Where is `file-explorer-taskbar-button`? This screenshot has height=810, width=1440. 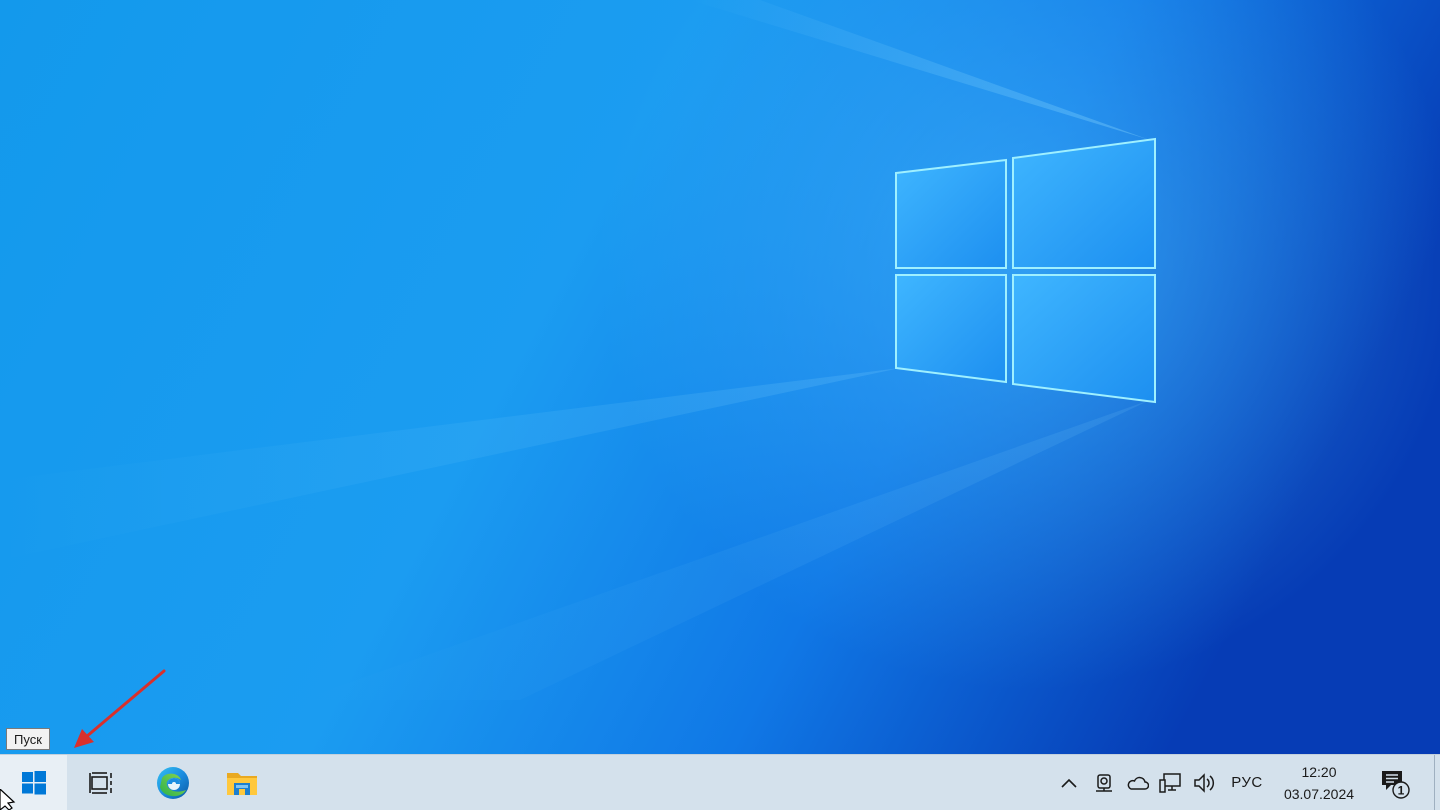 file-explorer-taskbar-button is located at coordinates (242, 782).